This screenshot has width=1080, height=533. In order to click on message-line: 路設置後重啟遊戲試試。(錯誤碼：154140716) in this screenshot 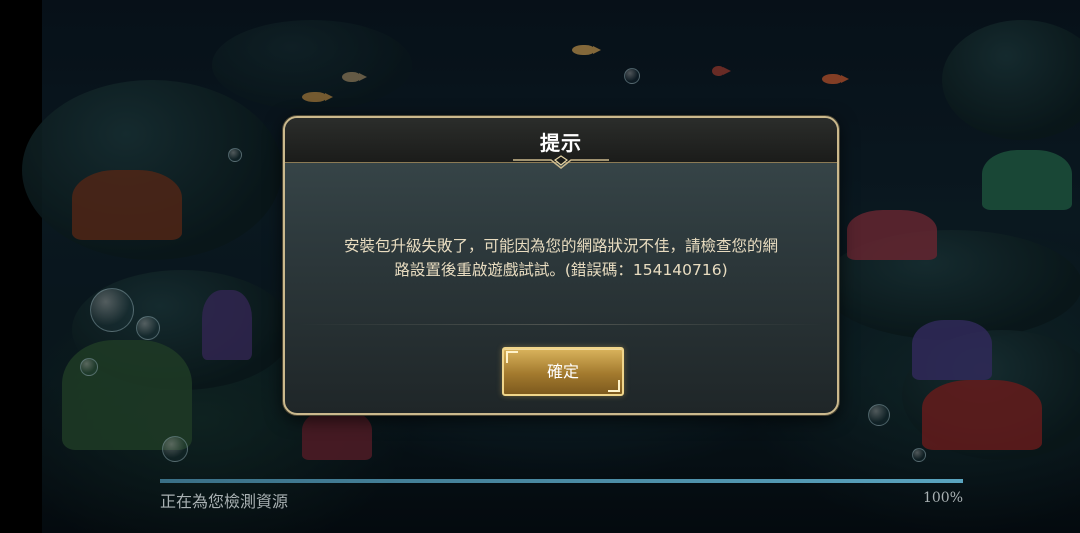, I will do `click(561, 270)`.